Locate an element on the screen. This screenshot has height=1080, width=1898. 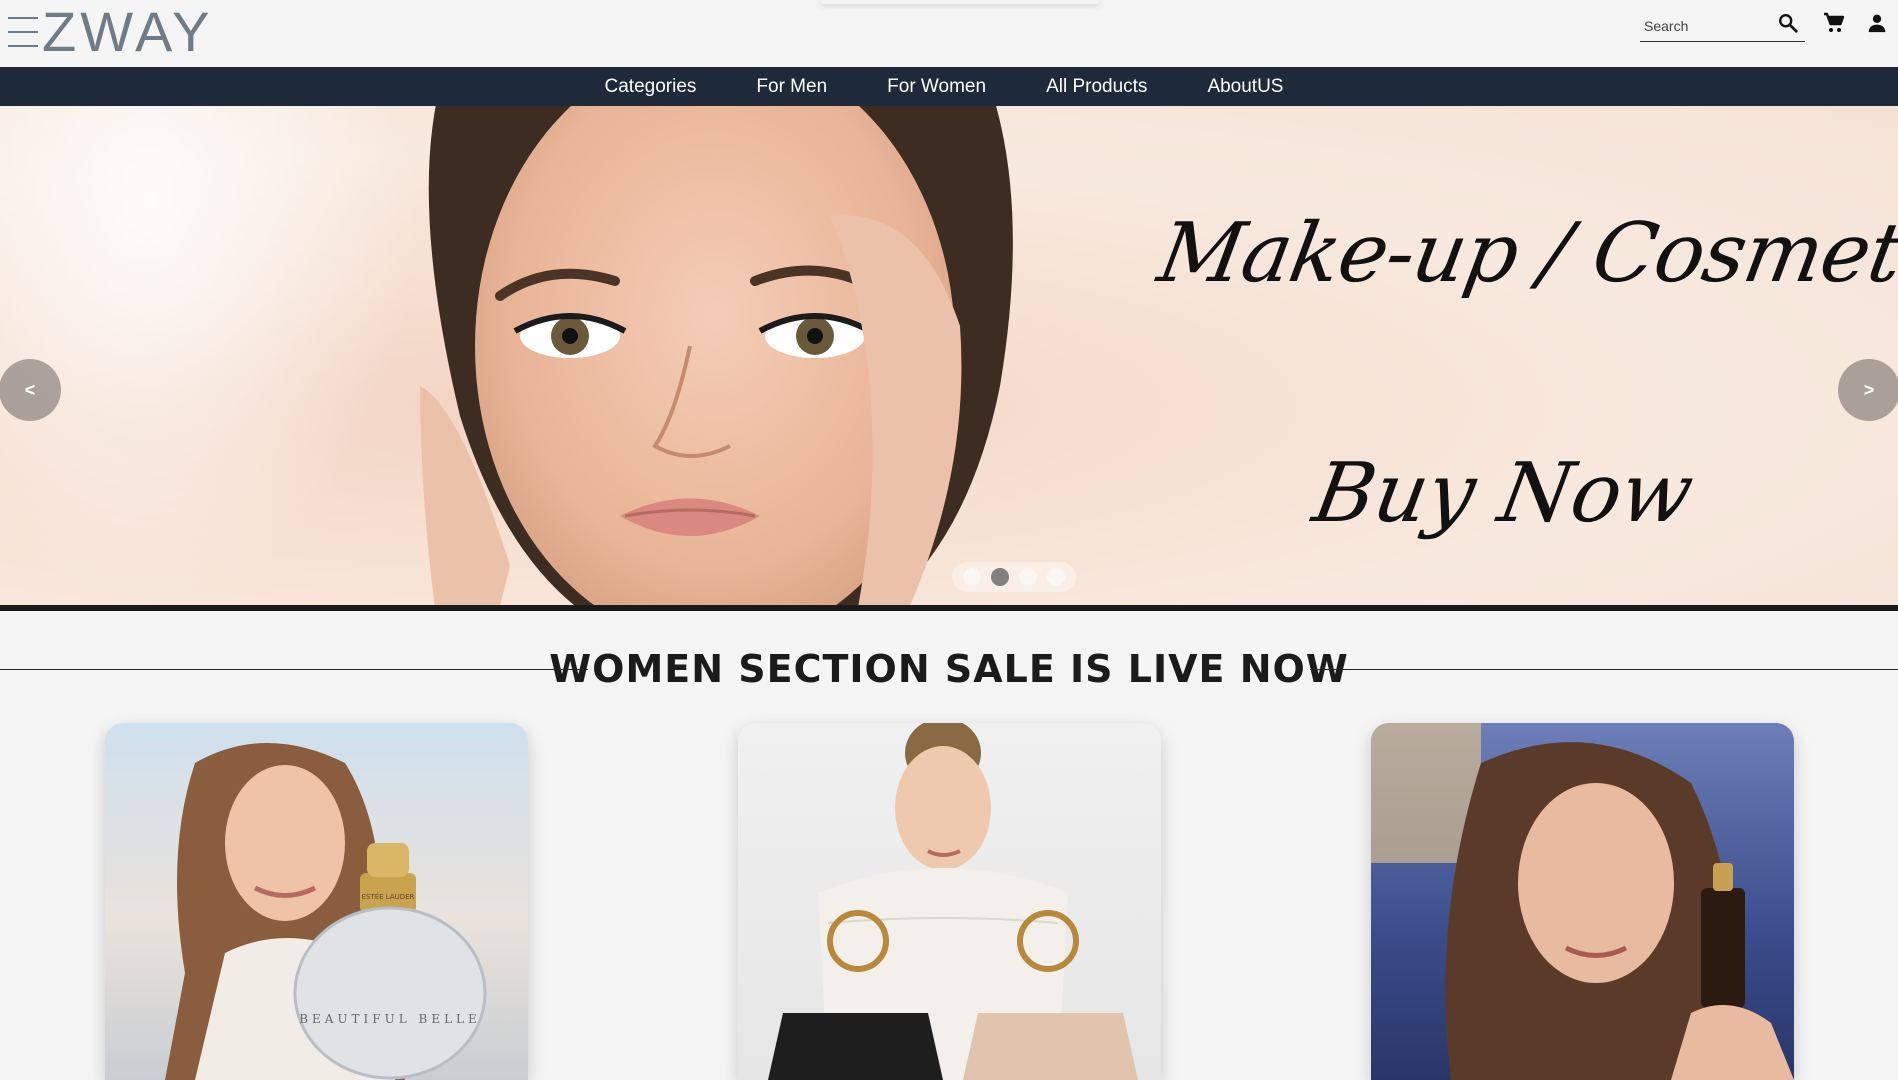
carousel-indicators is located at coordinates (1014, 577).